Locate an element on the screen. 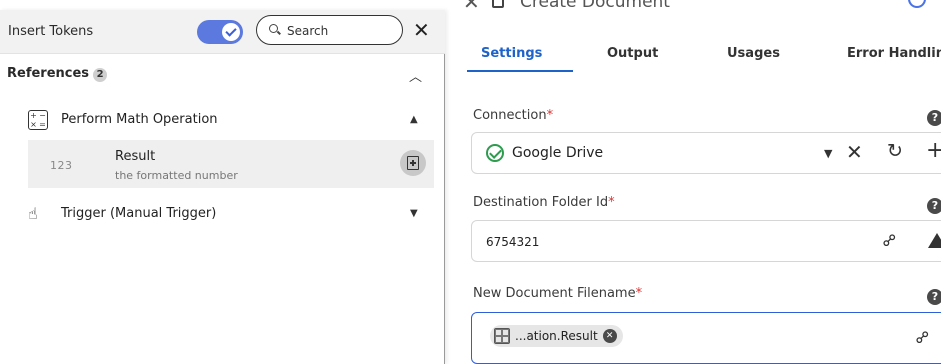  number-type-icon: 123 is located at coordinates (61, 165).